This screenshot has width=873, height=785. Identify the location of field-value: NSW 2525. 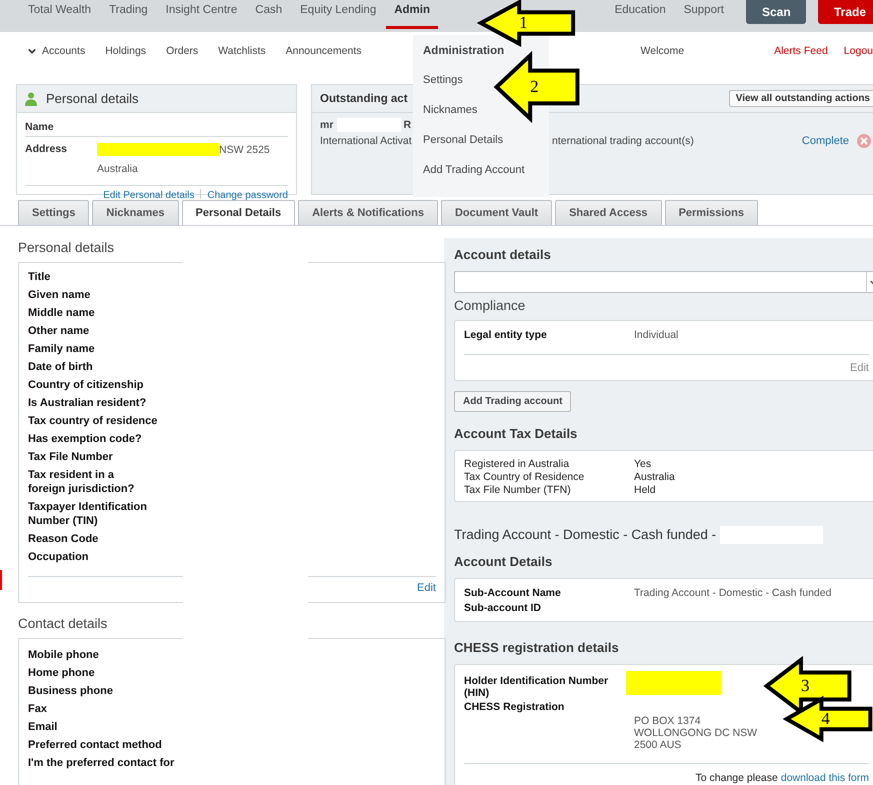
(244, 150).